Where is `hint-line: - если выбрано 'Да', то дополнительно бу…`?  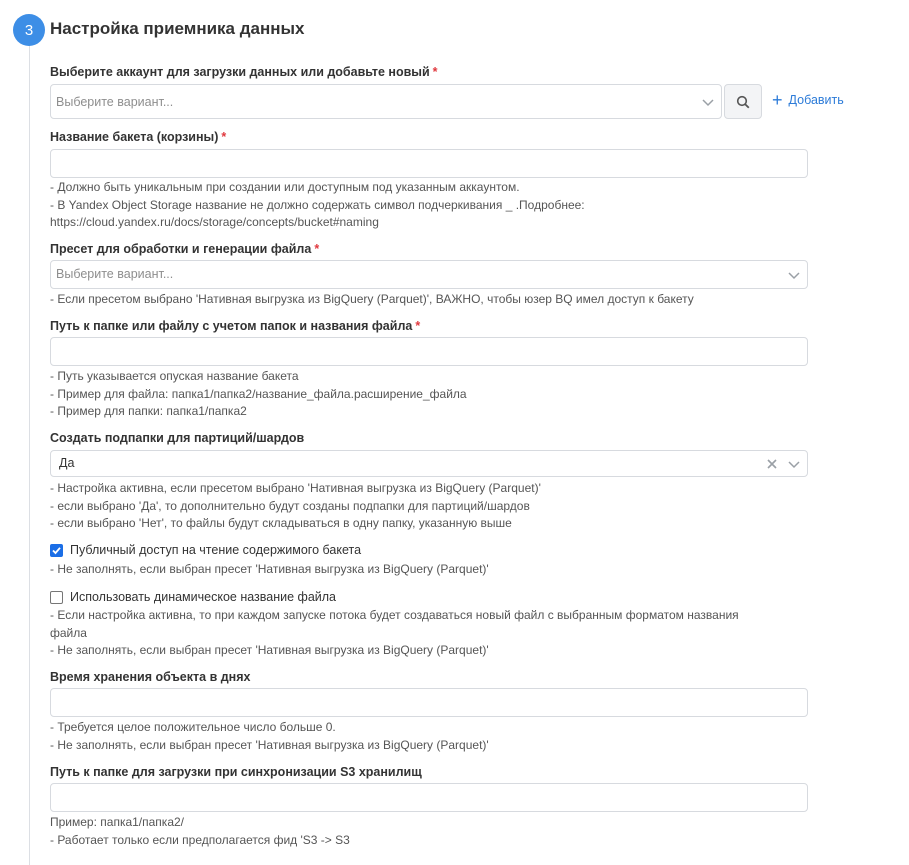 hint-line: - если выбрано 'Да', то дополнительно бу… is located at coordinates (290, 505).